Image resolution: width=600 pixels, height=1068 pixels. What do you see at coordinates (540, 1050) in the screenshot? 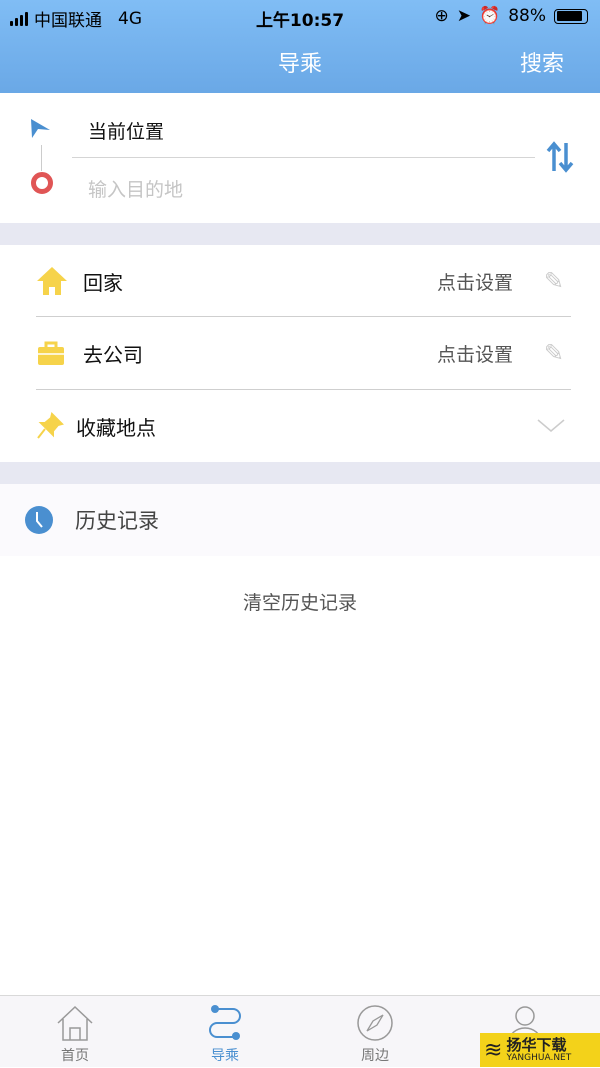
I see `watermark-logo: ≋ 扬华下载 YANGHUA.NET` at bounding box center [540, 1050].